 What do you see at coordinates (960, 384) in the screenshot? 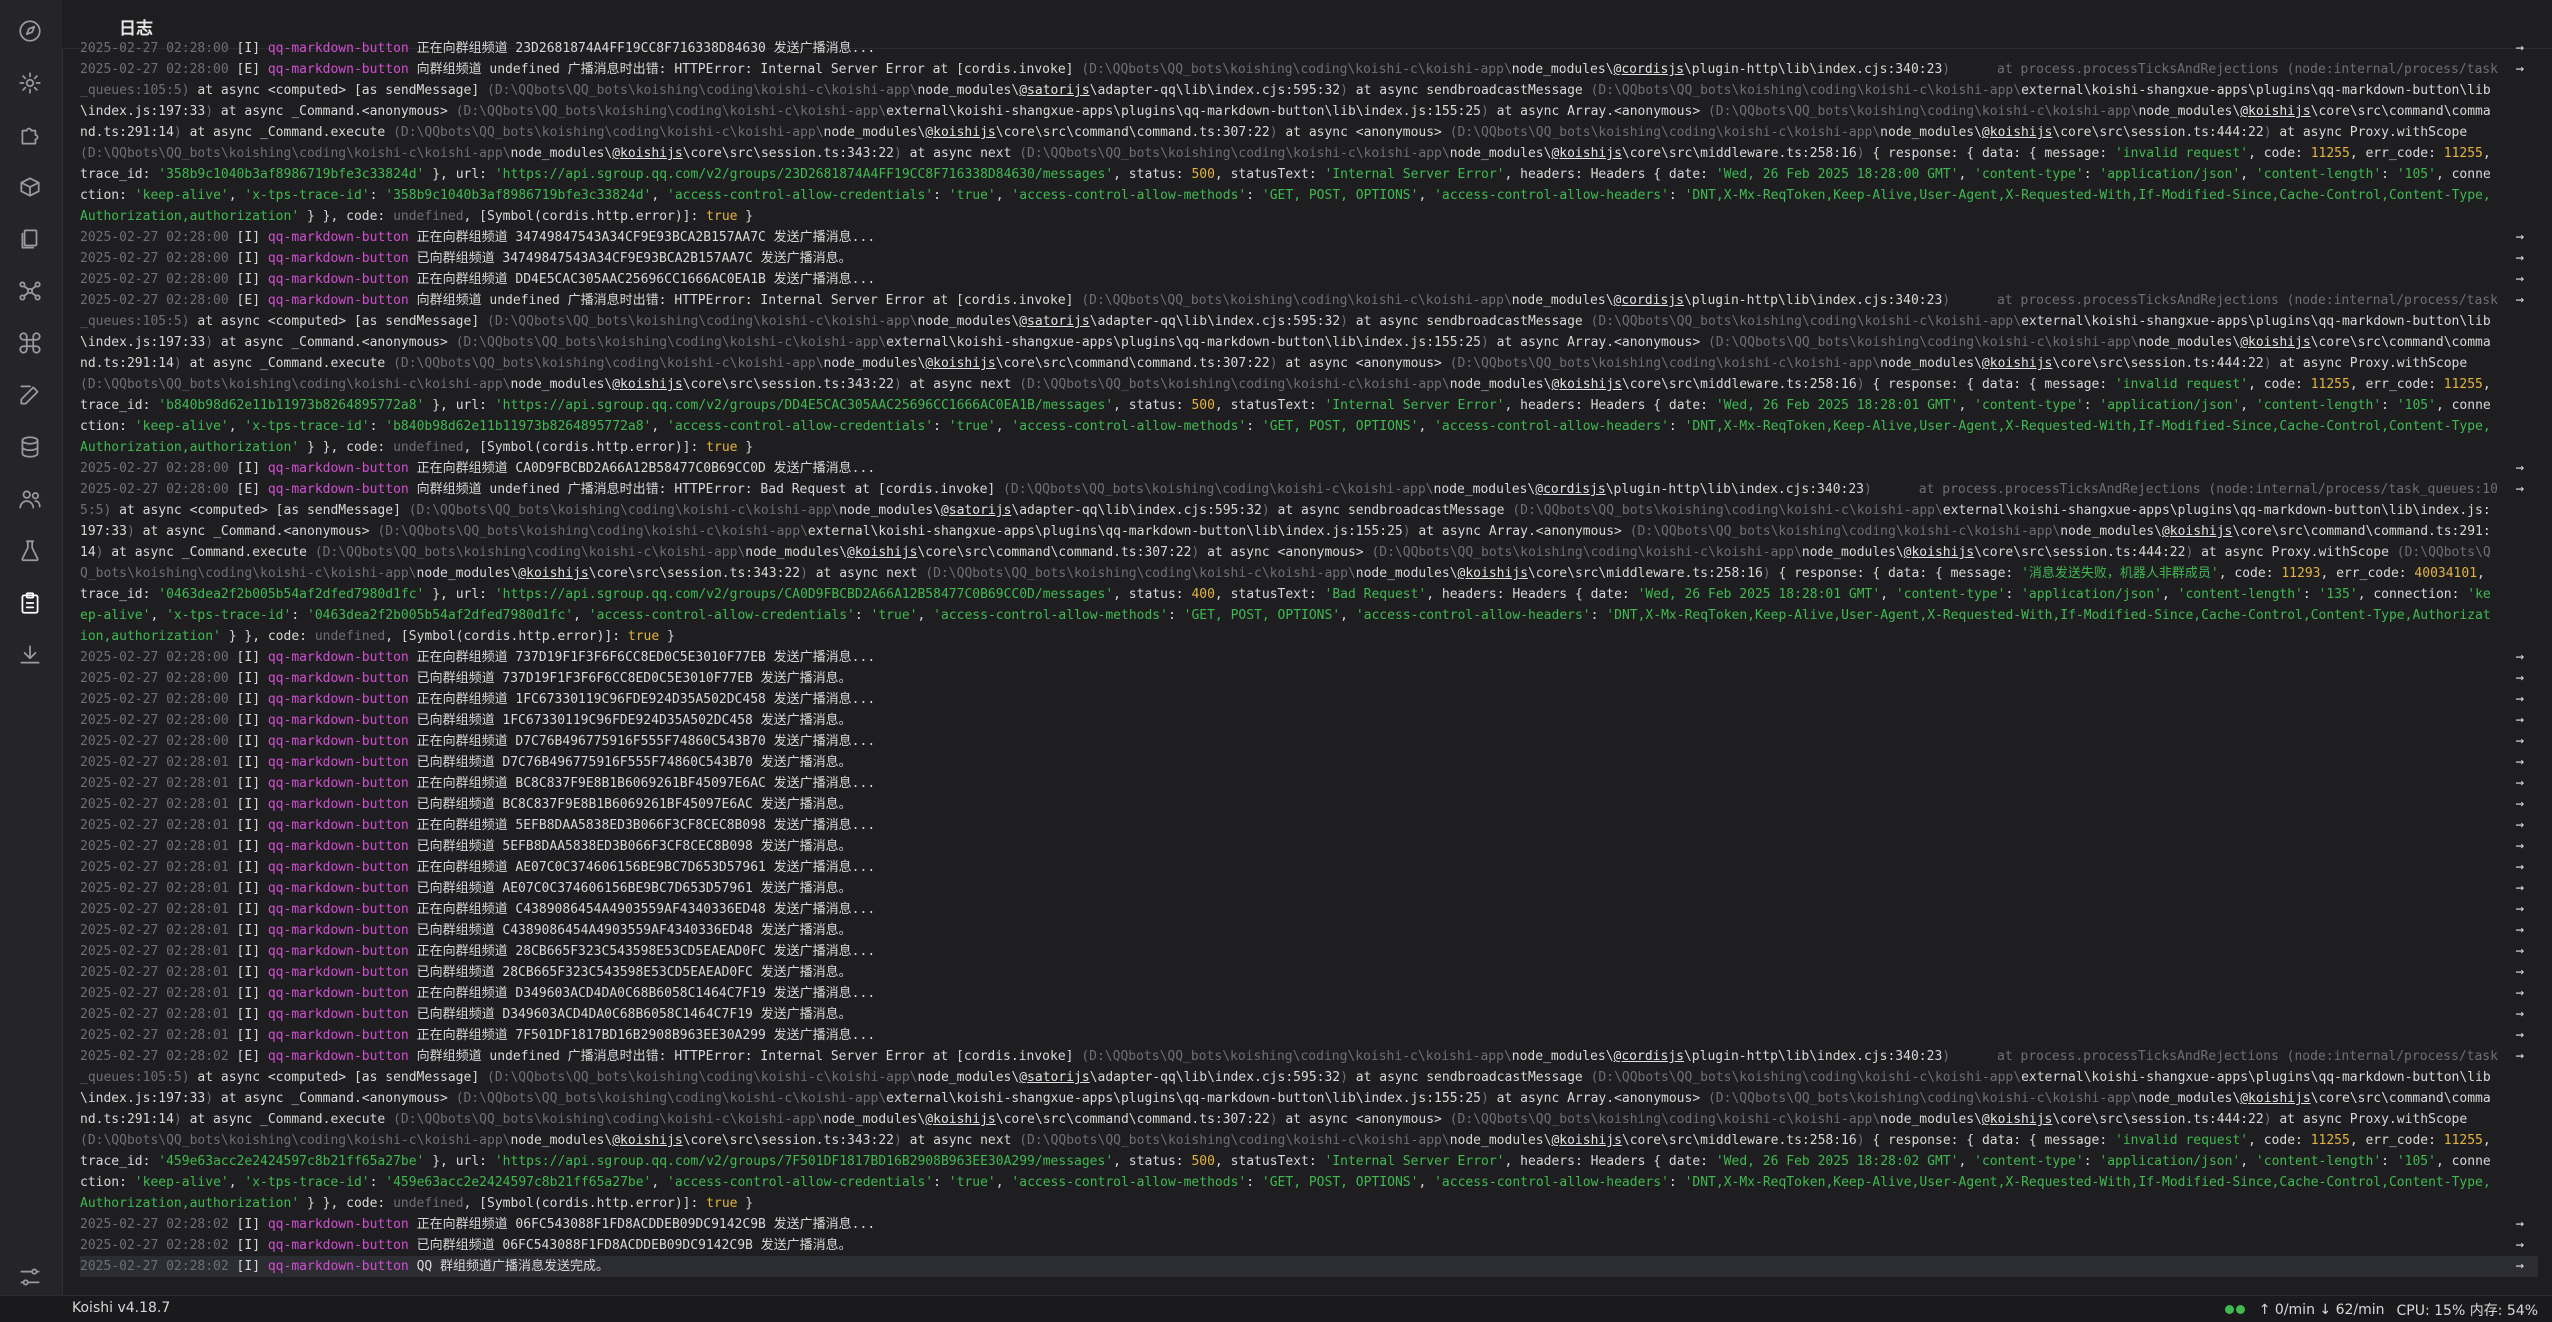
I see `log-segment: at async next` at bounding box center [960, 384].